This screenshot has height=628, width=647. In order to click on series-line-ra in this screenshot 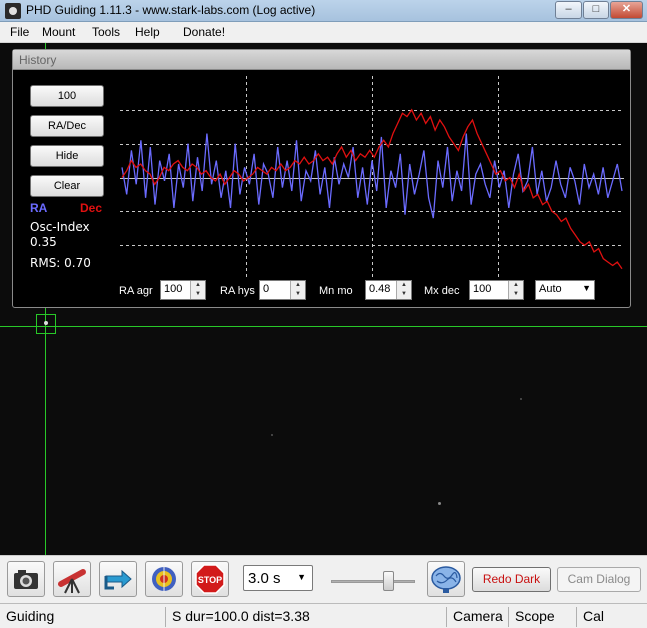, I will do `click(372, 176)`.